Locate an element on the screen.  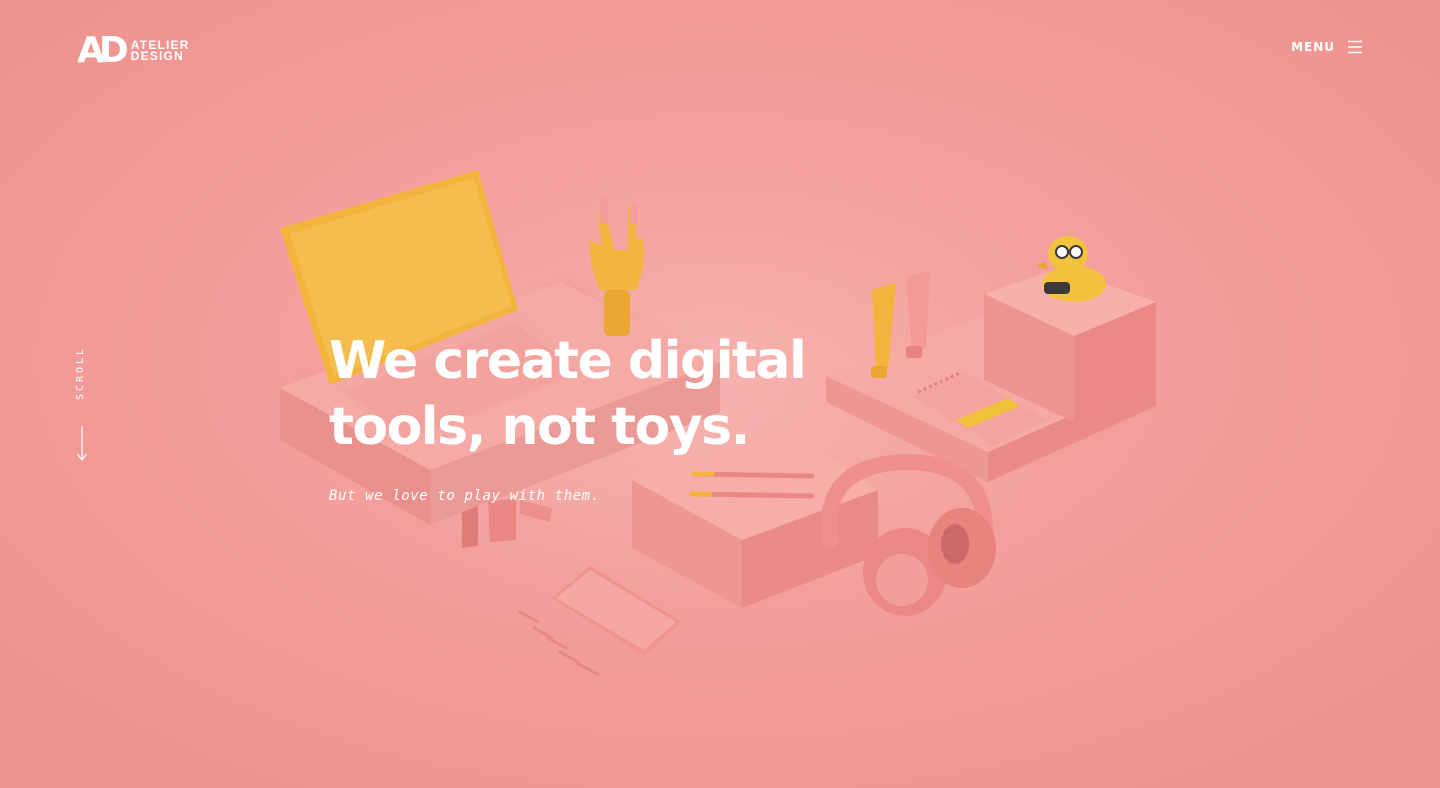
menu-button: MENU is located at coordinates (1326, 47).